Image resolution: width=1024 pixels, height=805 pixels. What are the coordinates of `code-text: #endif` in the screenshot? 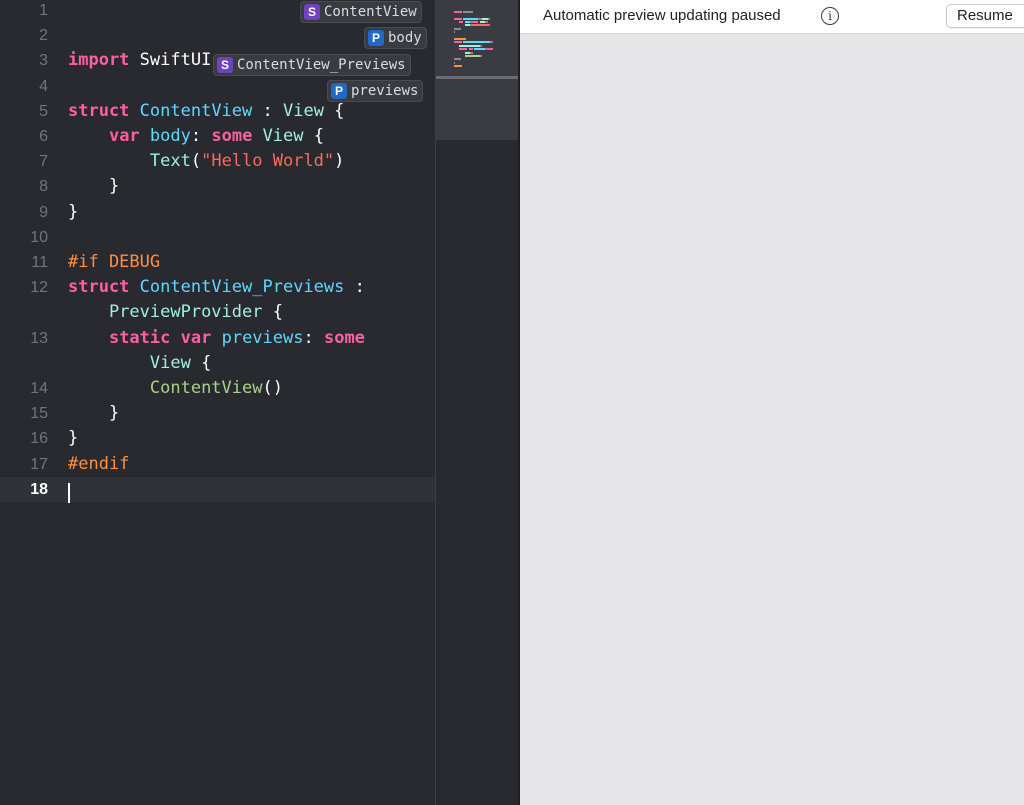 It's located at (98, 464).